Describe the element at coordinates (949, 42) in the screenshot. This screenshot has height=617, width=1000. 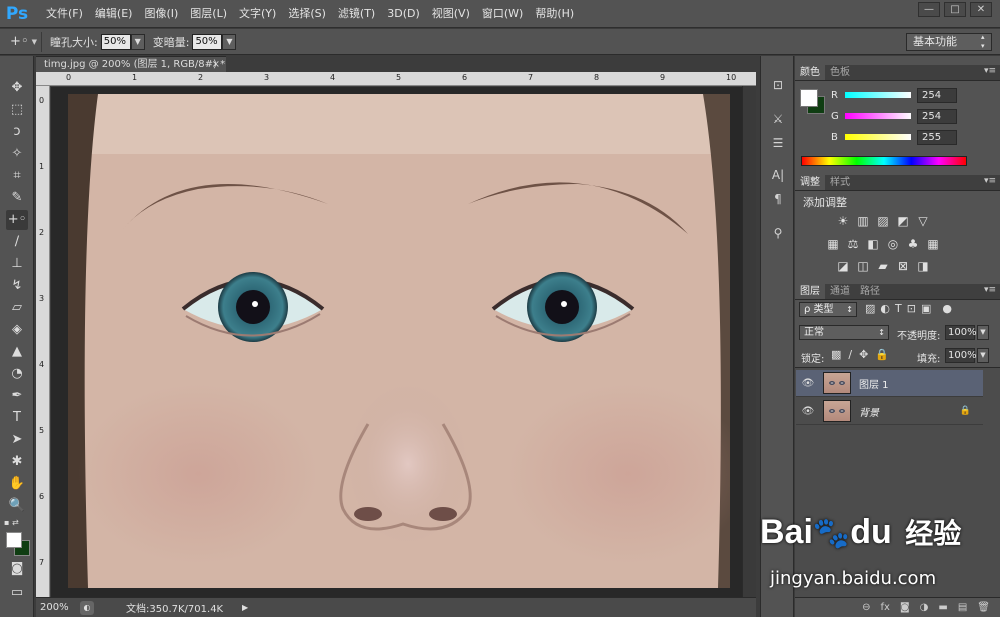
I see `workspace-switcher: 基本功能` at that location.